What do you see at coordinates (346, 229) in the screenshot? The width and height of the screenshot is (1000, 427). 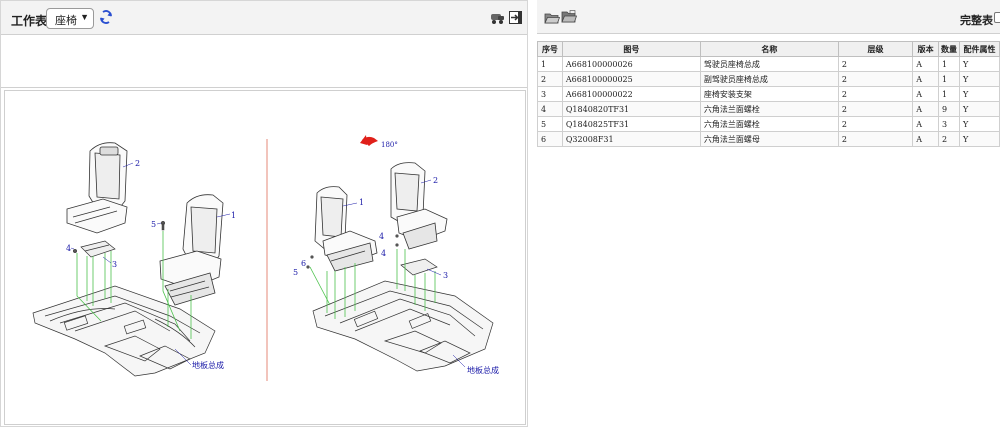 I see `right-driver-seat-drawing` at bounding box center [346, 229].